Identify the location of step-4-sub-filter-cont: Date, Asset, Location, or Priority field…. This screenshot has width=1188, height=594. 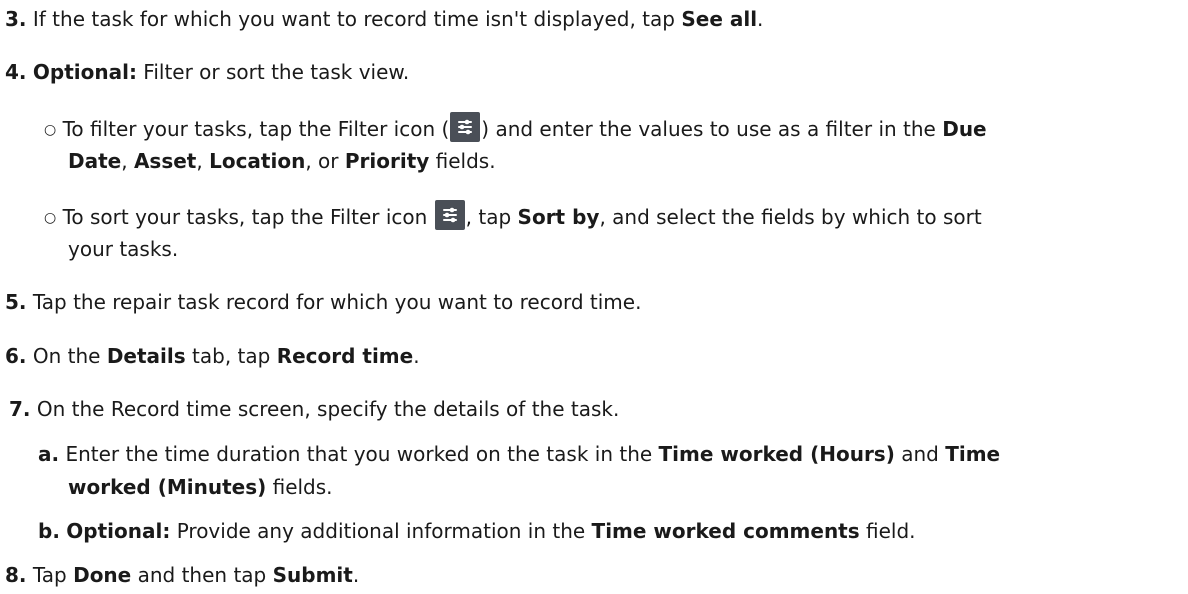
(282, 161).